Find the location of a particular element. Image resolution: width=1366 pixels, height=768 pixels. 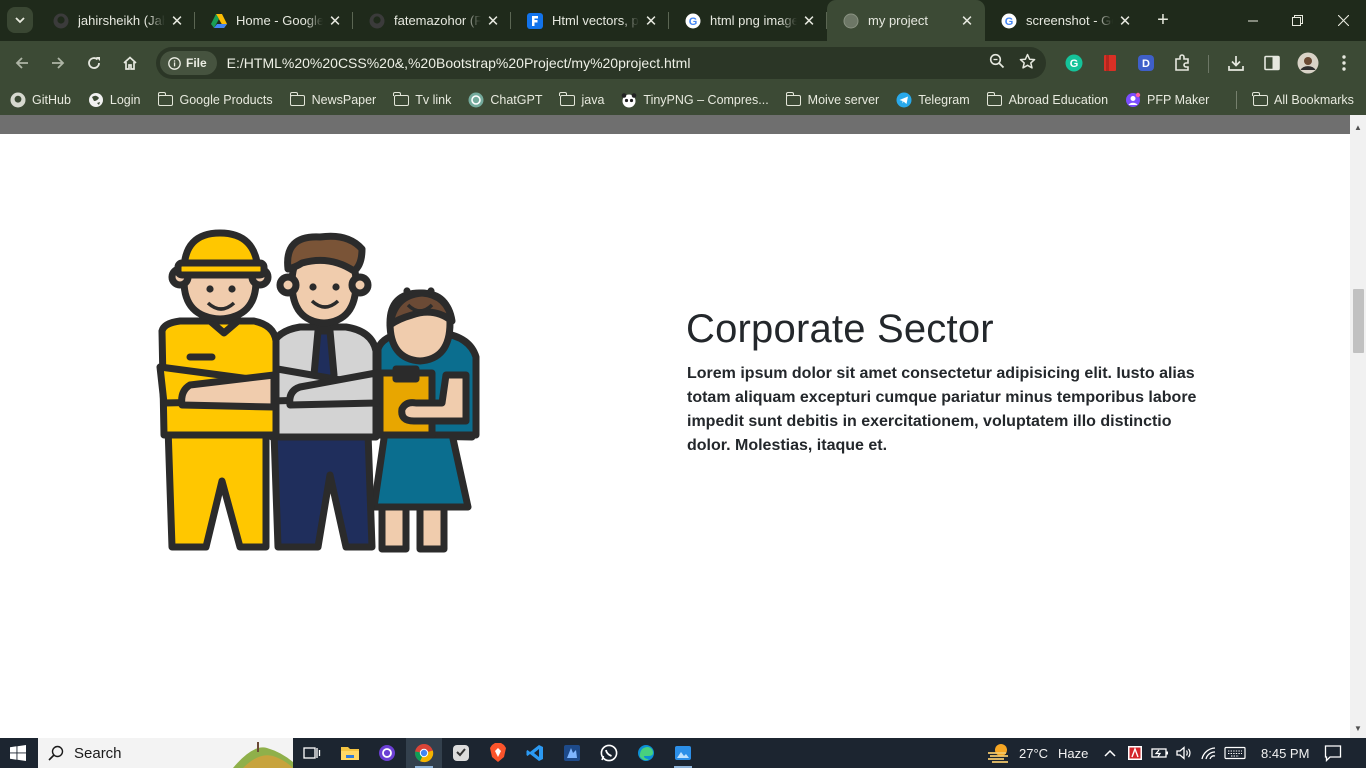

whatsapp-icon is located at coordinates (609, 753).